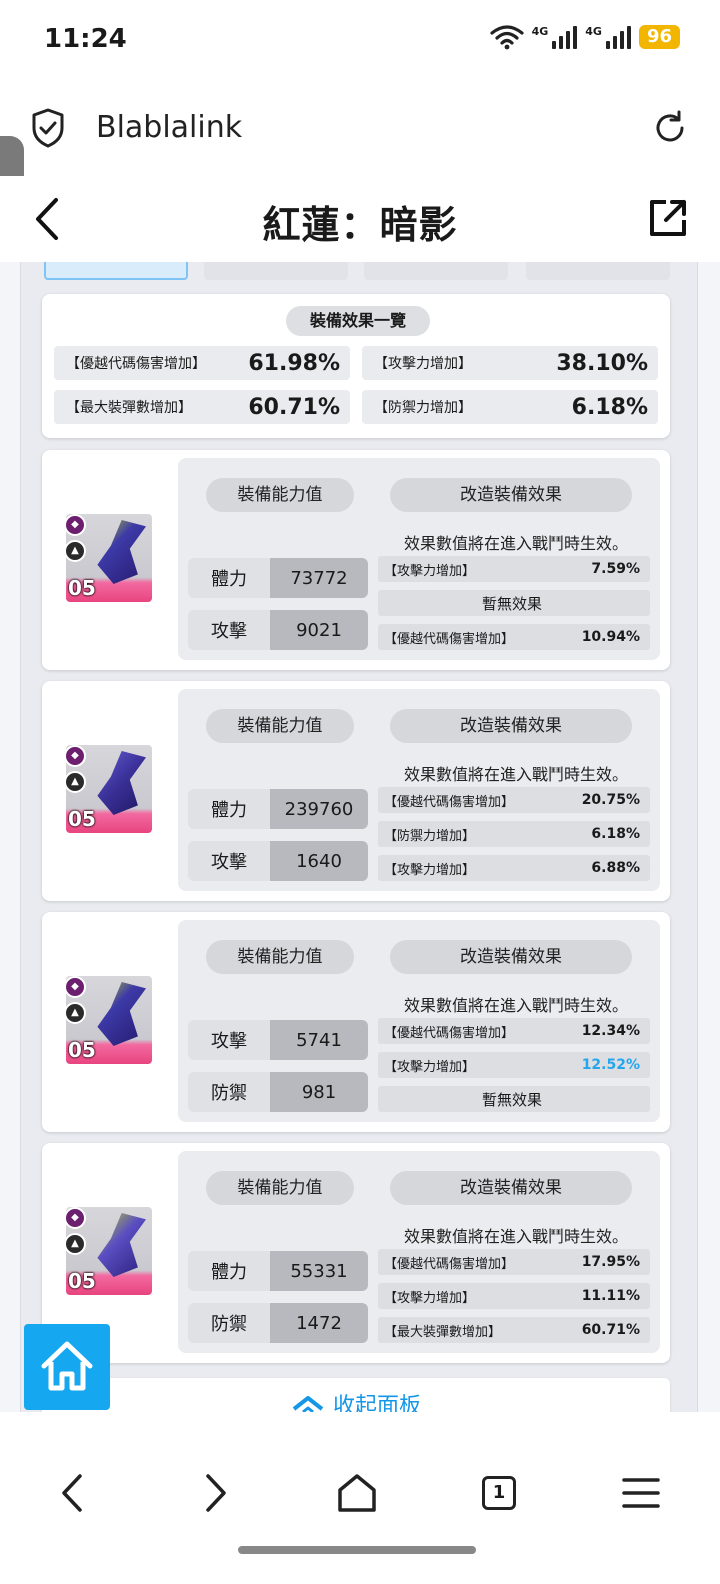  I want to click on effect-value: 6.18%, so click(615, 834).